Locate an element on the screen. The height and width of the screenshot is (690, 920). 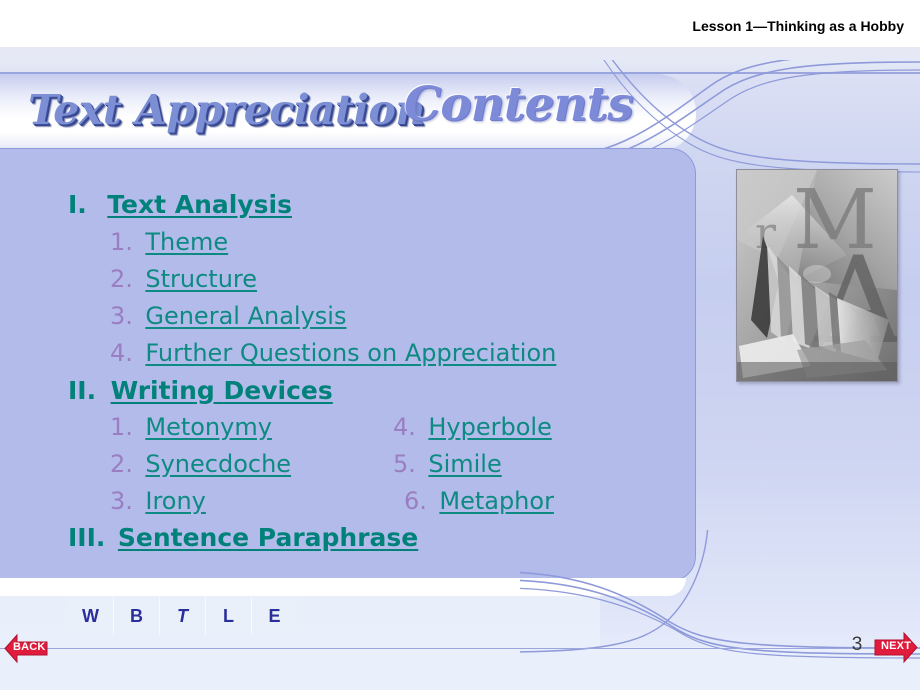
section-navbar: W B T L E is located at coordinates (182, 616).